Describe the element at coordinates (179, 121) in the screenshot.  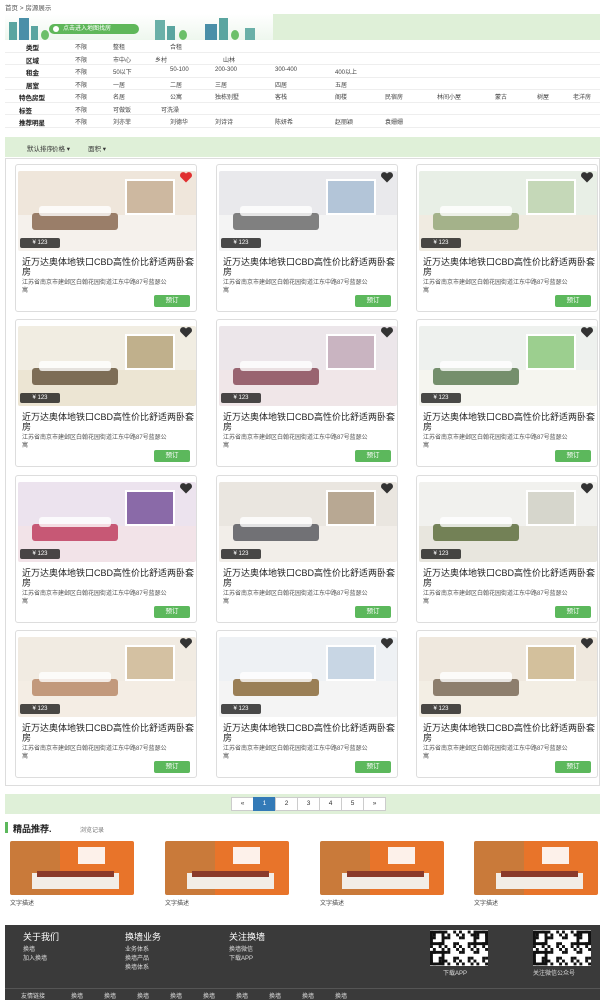
I see `filter-option: 刘德华` at that location.